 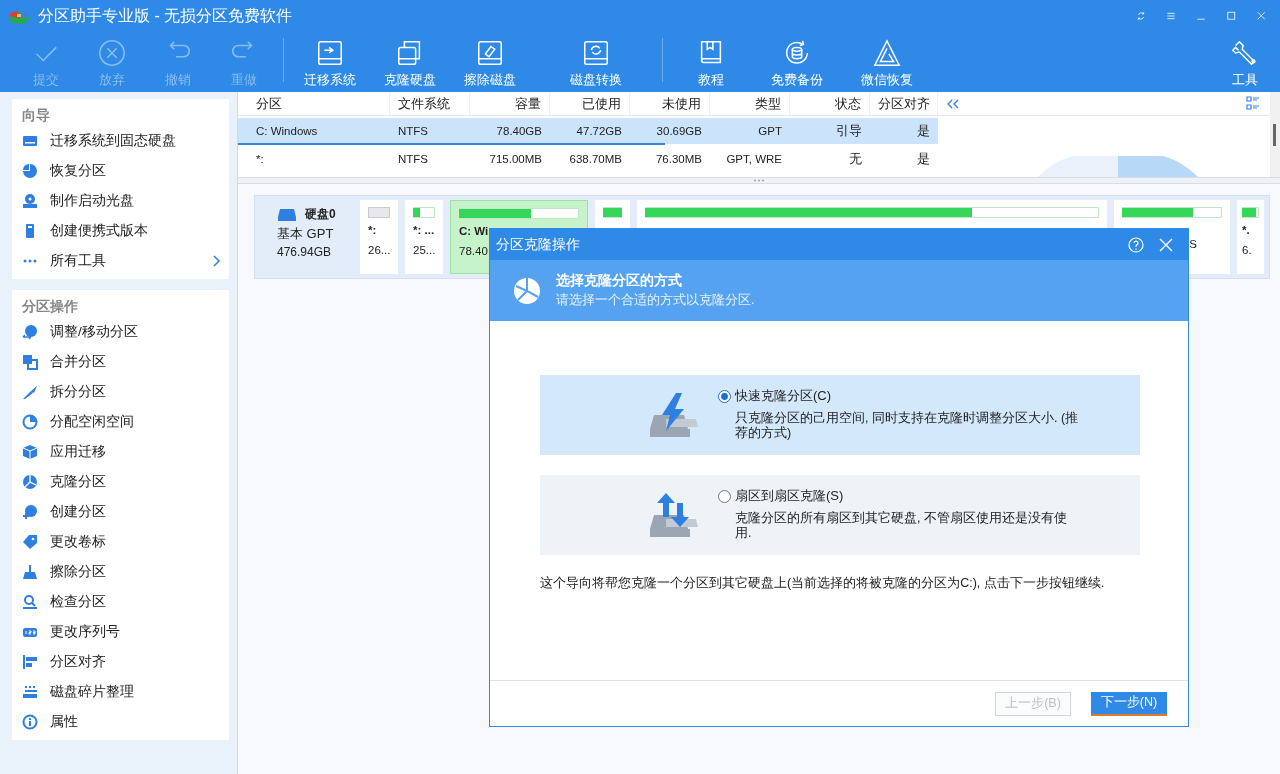 I want to click on table-cell-text: 无, so click(x=855, y=159).